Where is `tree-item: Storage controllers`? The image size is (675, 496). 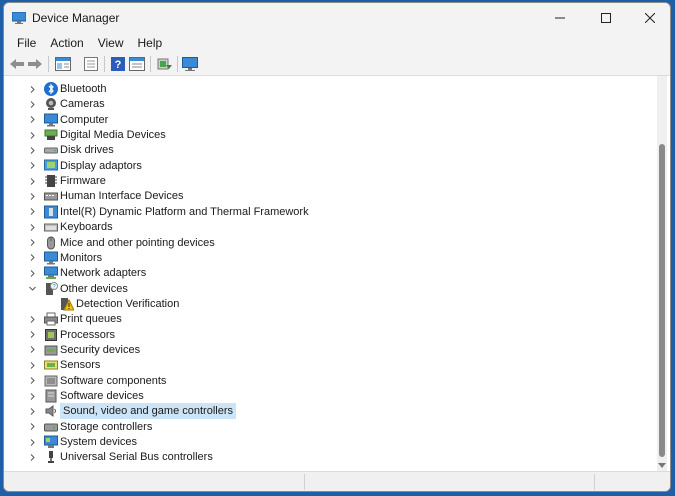
tree-item: Storage controllers is located at coordinates (324, 427).